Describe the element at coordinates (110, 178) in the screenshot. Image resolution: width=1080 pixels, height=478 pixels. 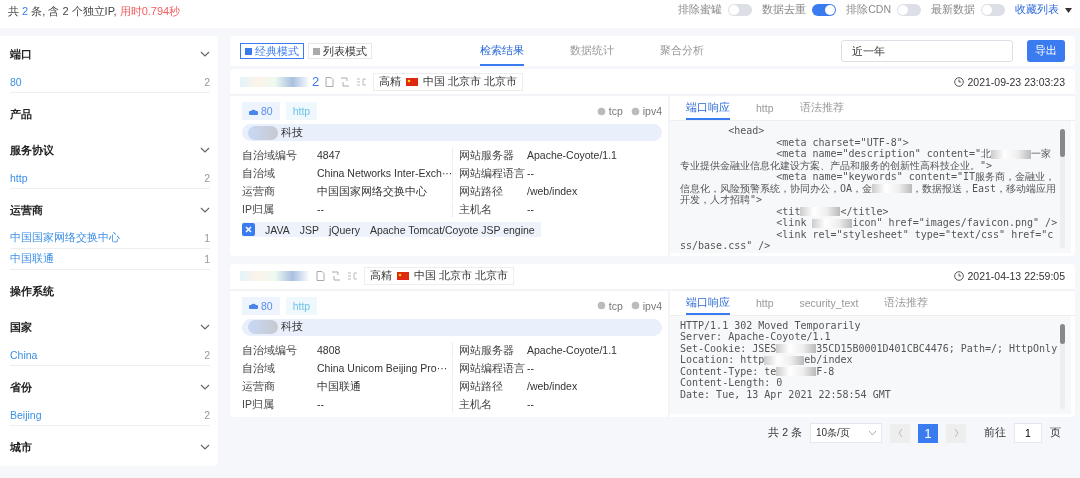
I see `filter-item: http 2` at that location.